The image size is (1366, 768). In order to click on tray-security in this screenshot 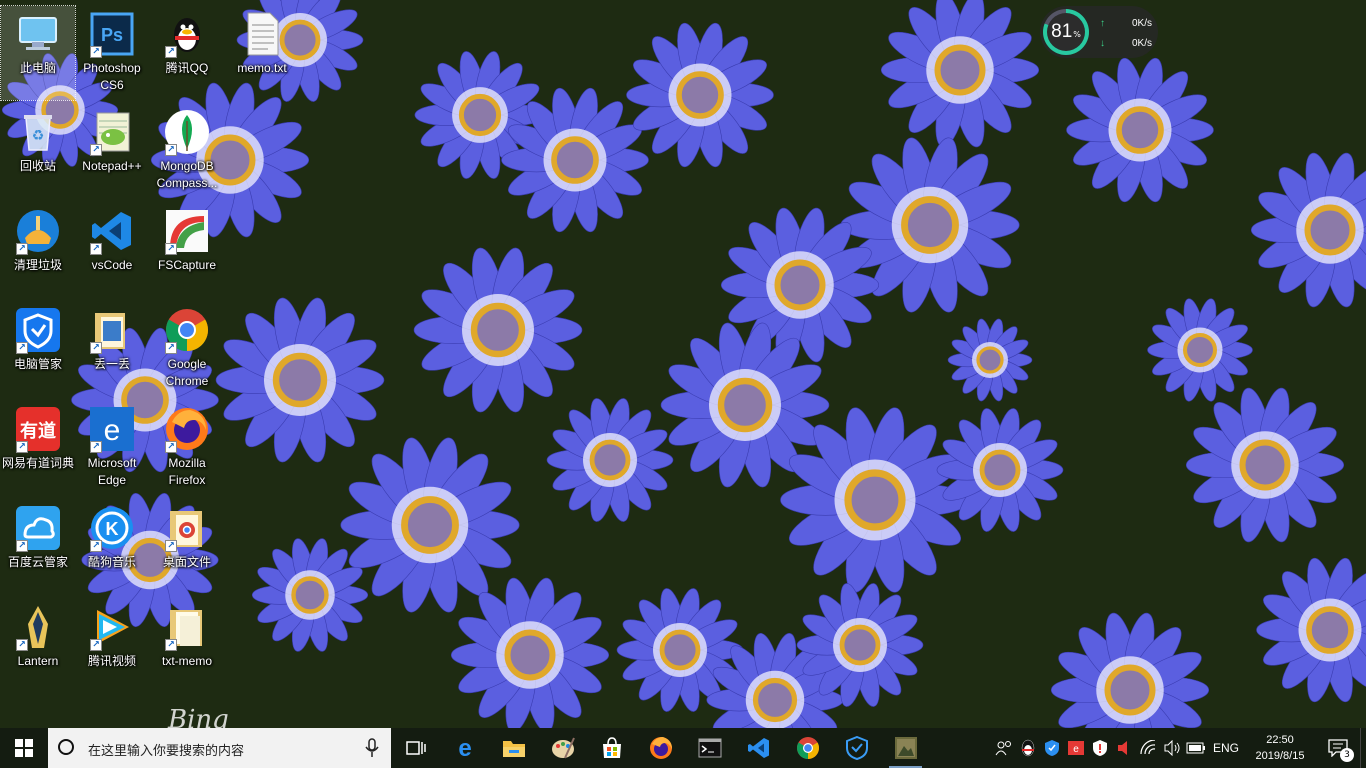, I will do `click(1100, 748)`.